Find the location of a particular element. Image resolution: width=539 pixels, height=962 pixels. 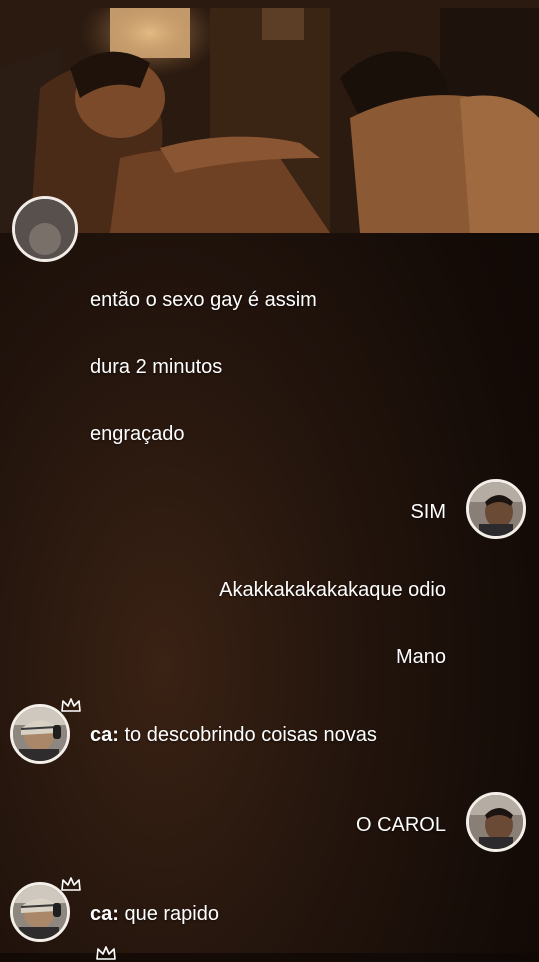

chat-message: O CAROL is located at coordinates (401, 825).